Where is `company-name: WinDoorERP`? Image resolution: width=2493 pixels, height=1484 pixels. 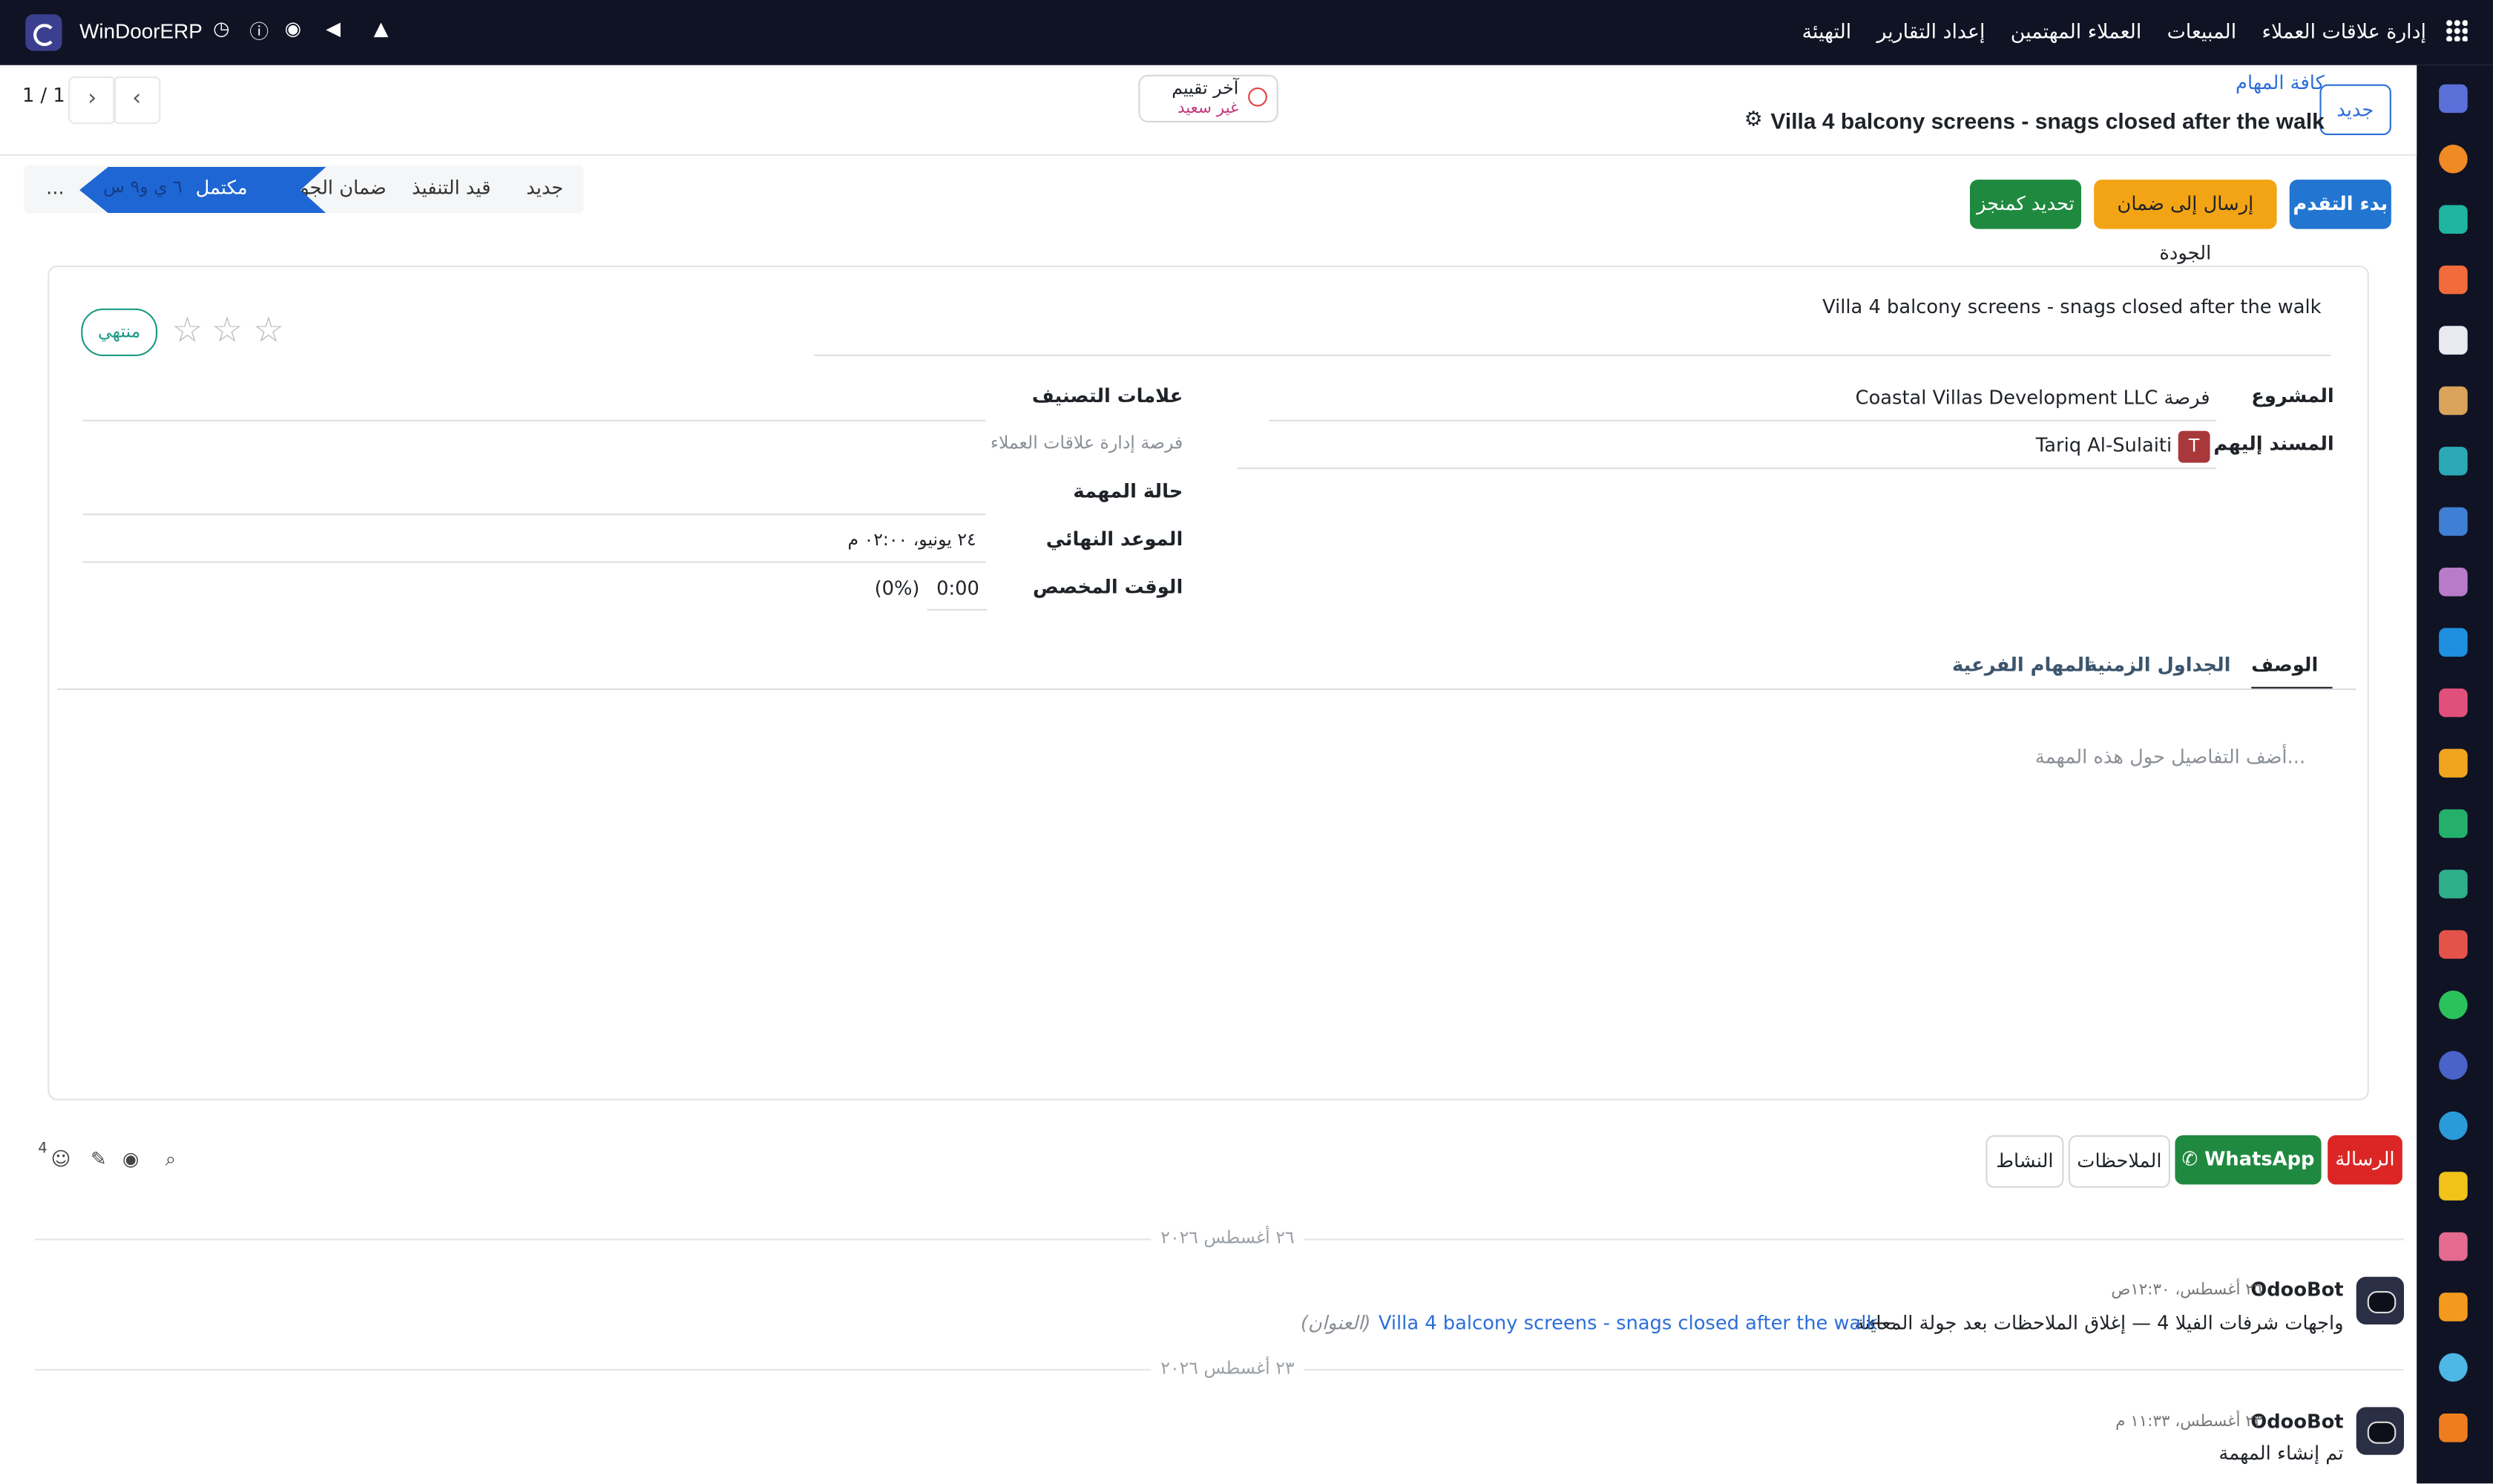 company-name: WinDoorERP is located at coordinates (141, 31).